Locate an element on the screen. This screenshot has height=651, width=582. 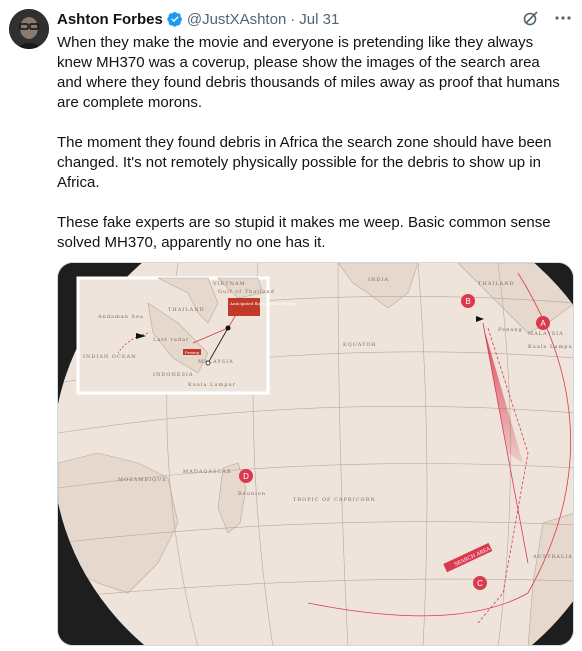
verified-badge-icon is located at coordinates (174, 19).